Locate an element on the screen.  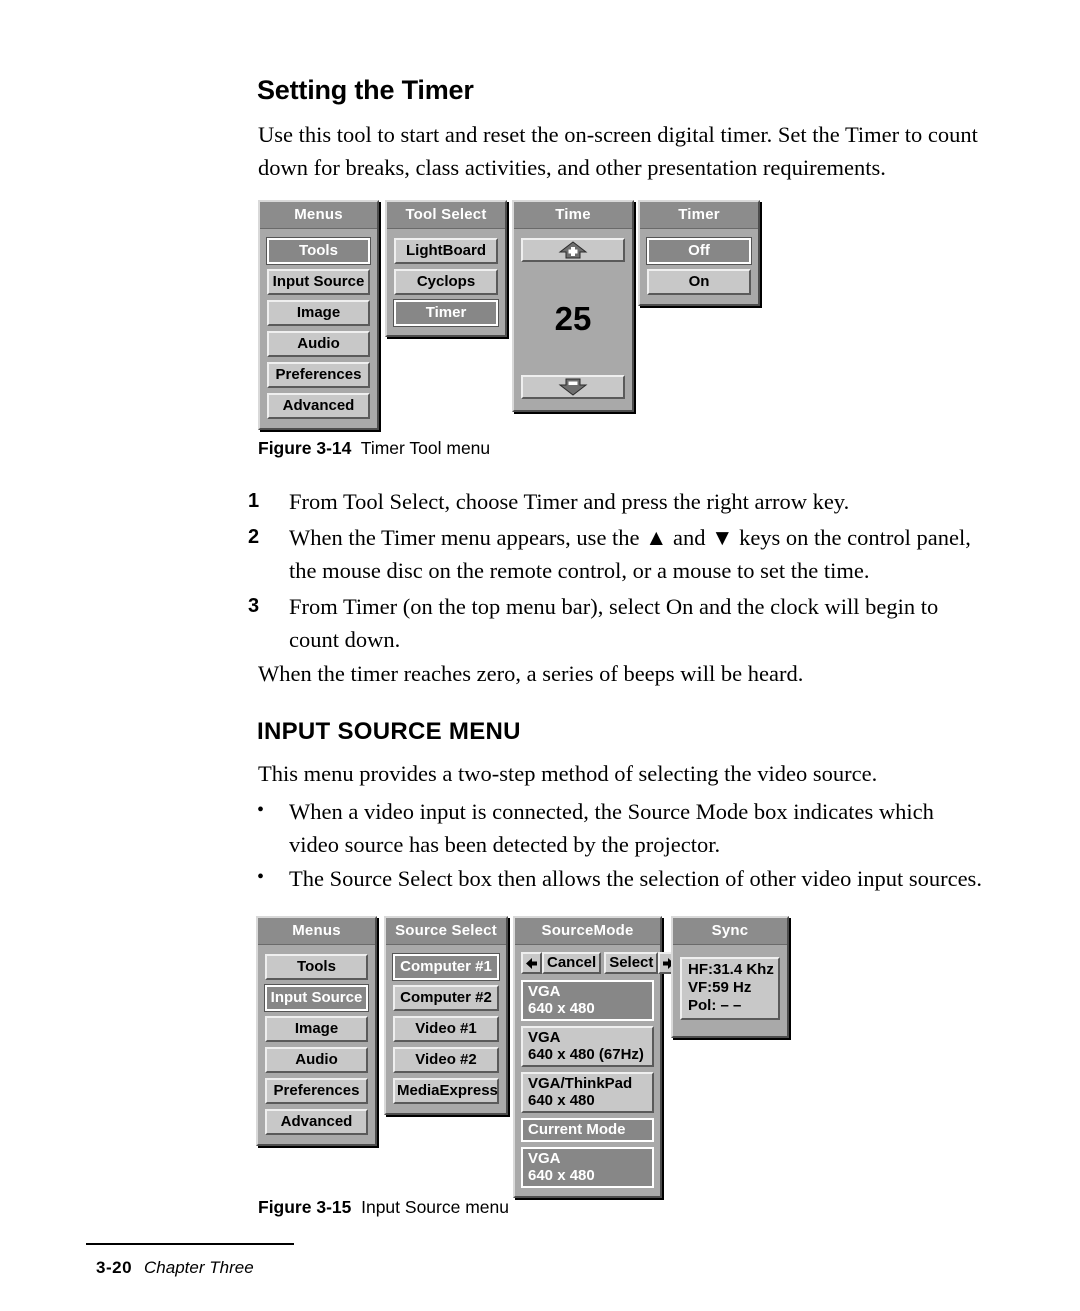
cancel-button: Cancel is located at coordinates (572, 963).